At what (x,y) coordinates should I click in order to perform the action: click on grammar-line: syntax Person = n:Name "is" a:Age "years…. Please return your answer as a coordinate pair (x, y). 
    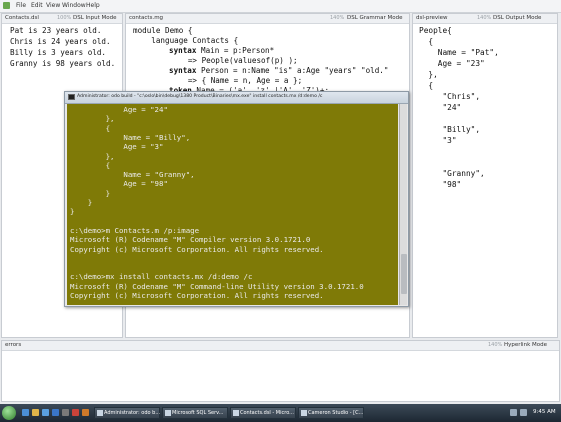
    Looking at the image, I should click on (278, 70).